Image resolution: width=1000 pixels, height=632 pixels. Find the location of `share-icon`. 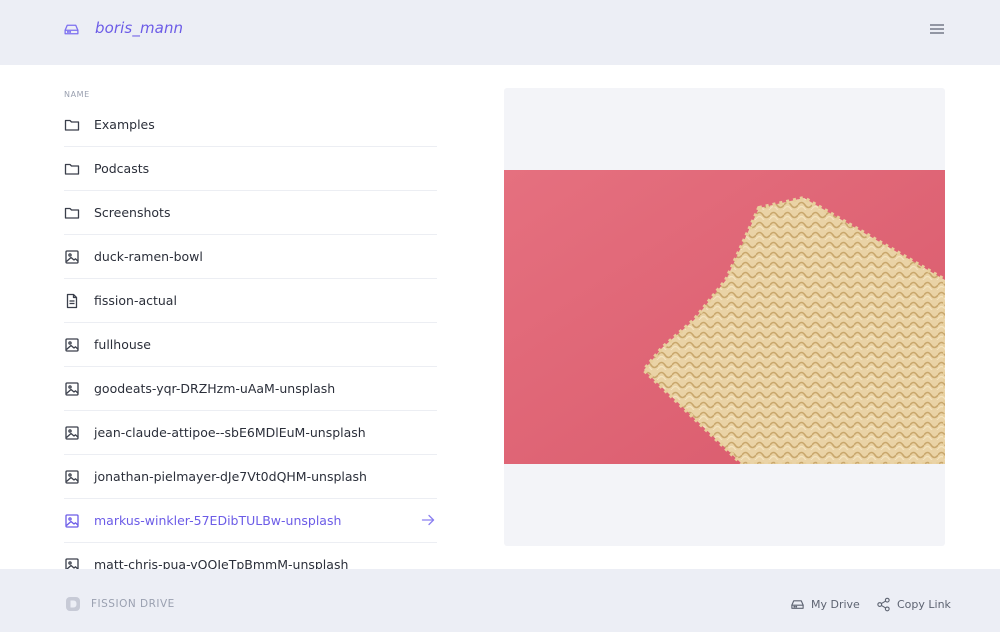

share-icon is located at coordinates (883, 604).